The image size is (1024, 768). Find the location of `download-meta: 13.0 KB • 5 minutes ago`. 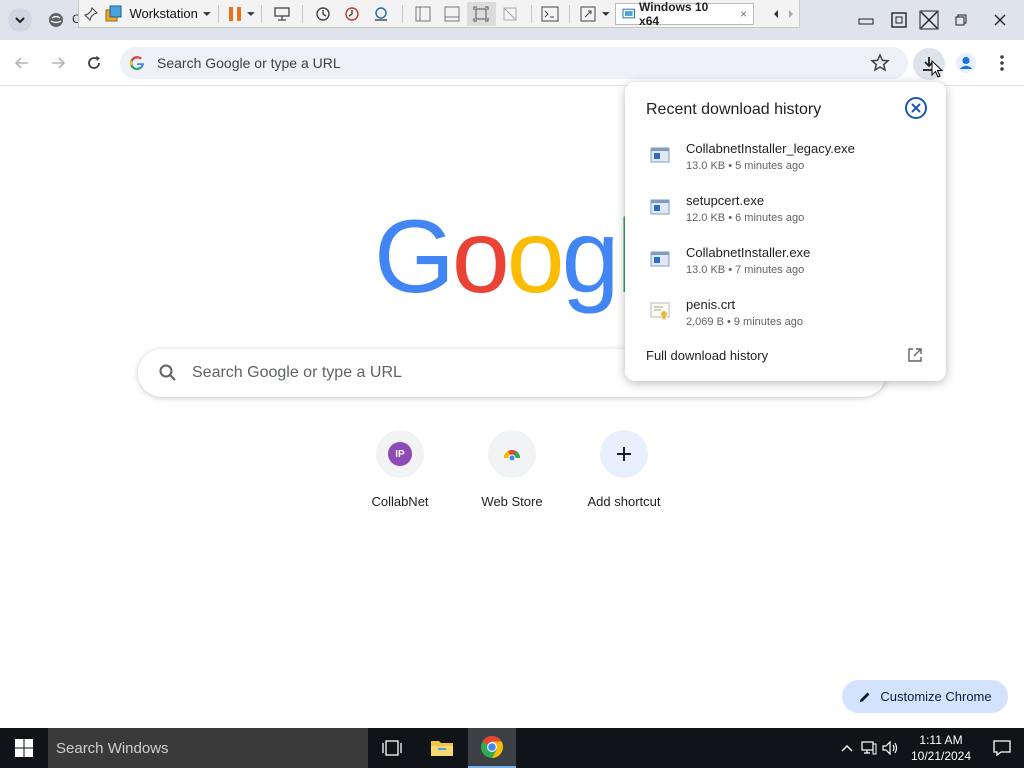

download-meta: 13.0 KB • 5 minutes ago is located at coordinates (745, 166).